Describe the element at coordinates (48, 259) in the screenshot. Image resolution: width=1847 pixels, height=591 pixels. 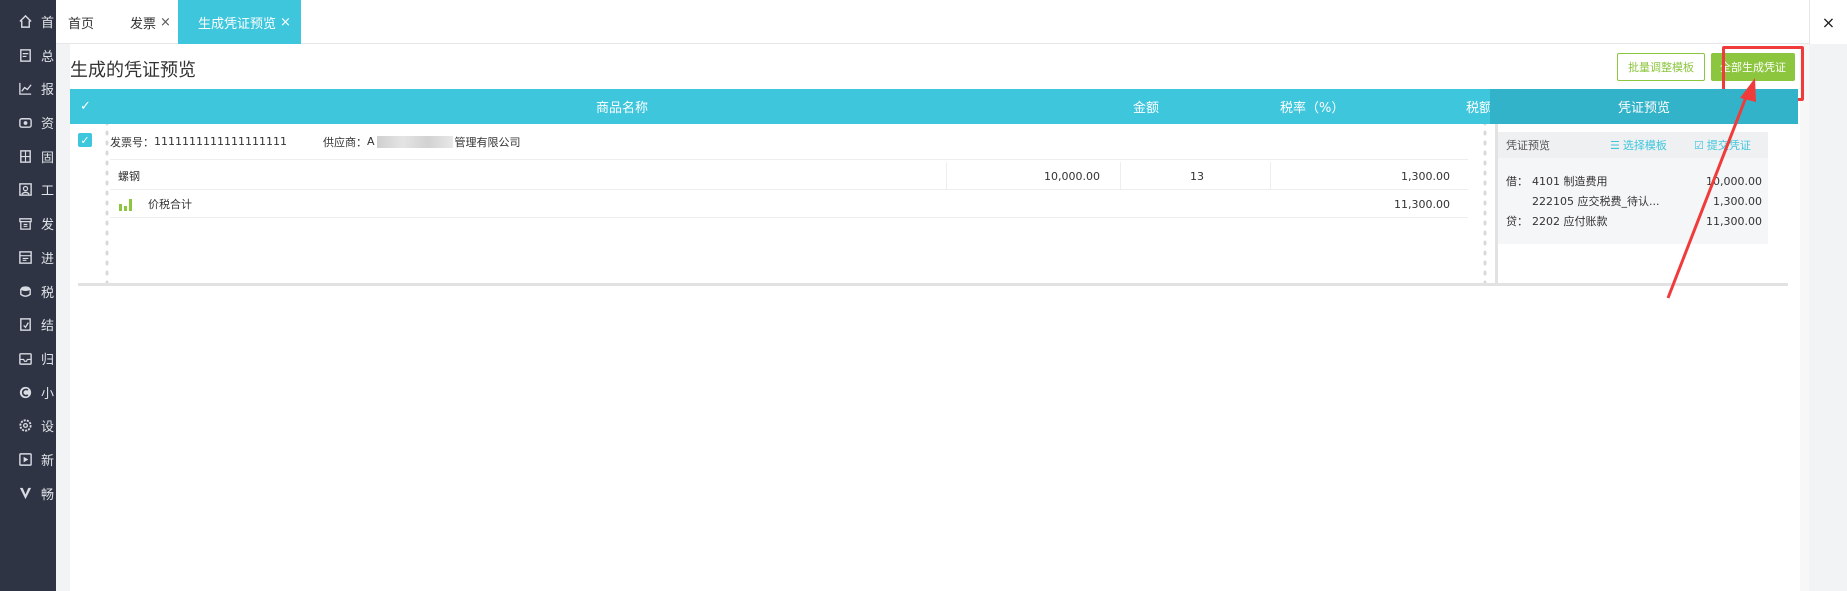
I see `sidebar-item-label: 进` at that location.